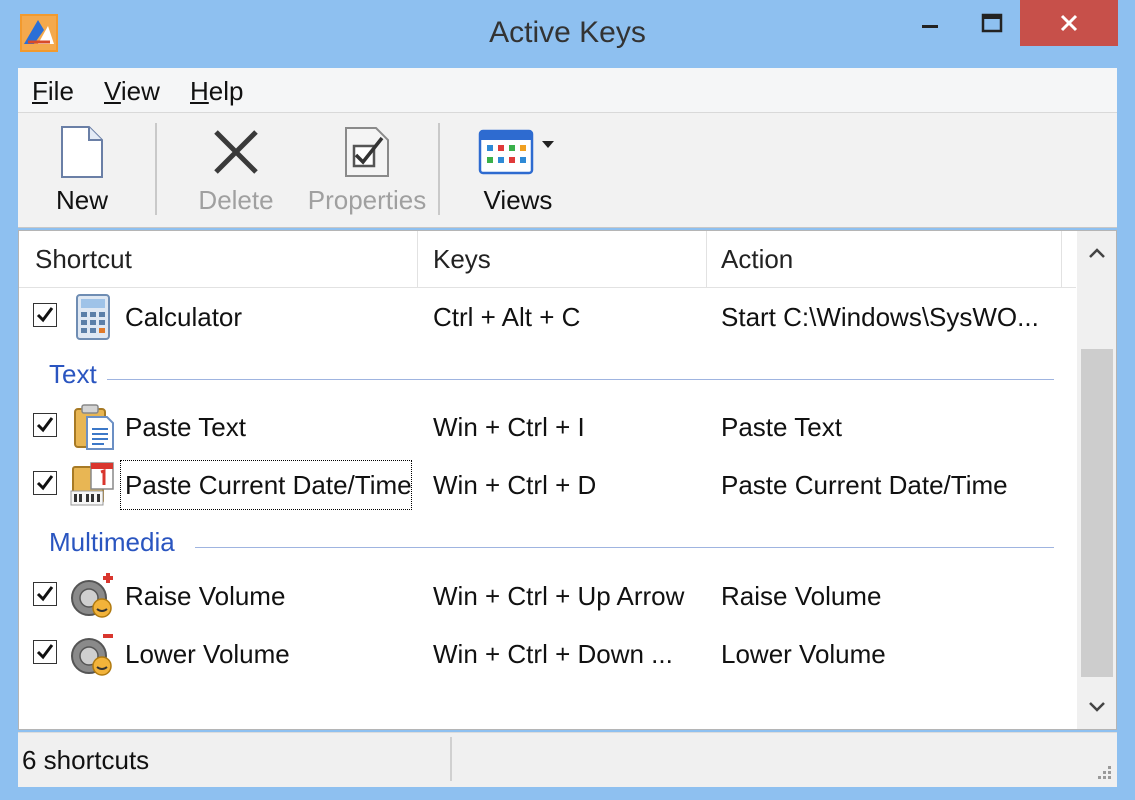  I want to click on resize-grip-icon, so click(1102, 772).